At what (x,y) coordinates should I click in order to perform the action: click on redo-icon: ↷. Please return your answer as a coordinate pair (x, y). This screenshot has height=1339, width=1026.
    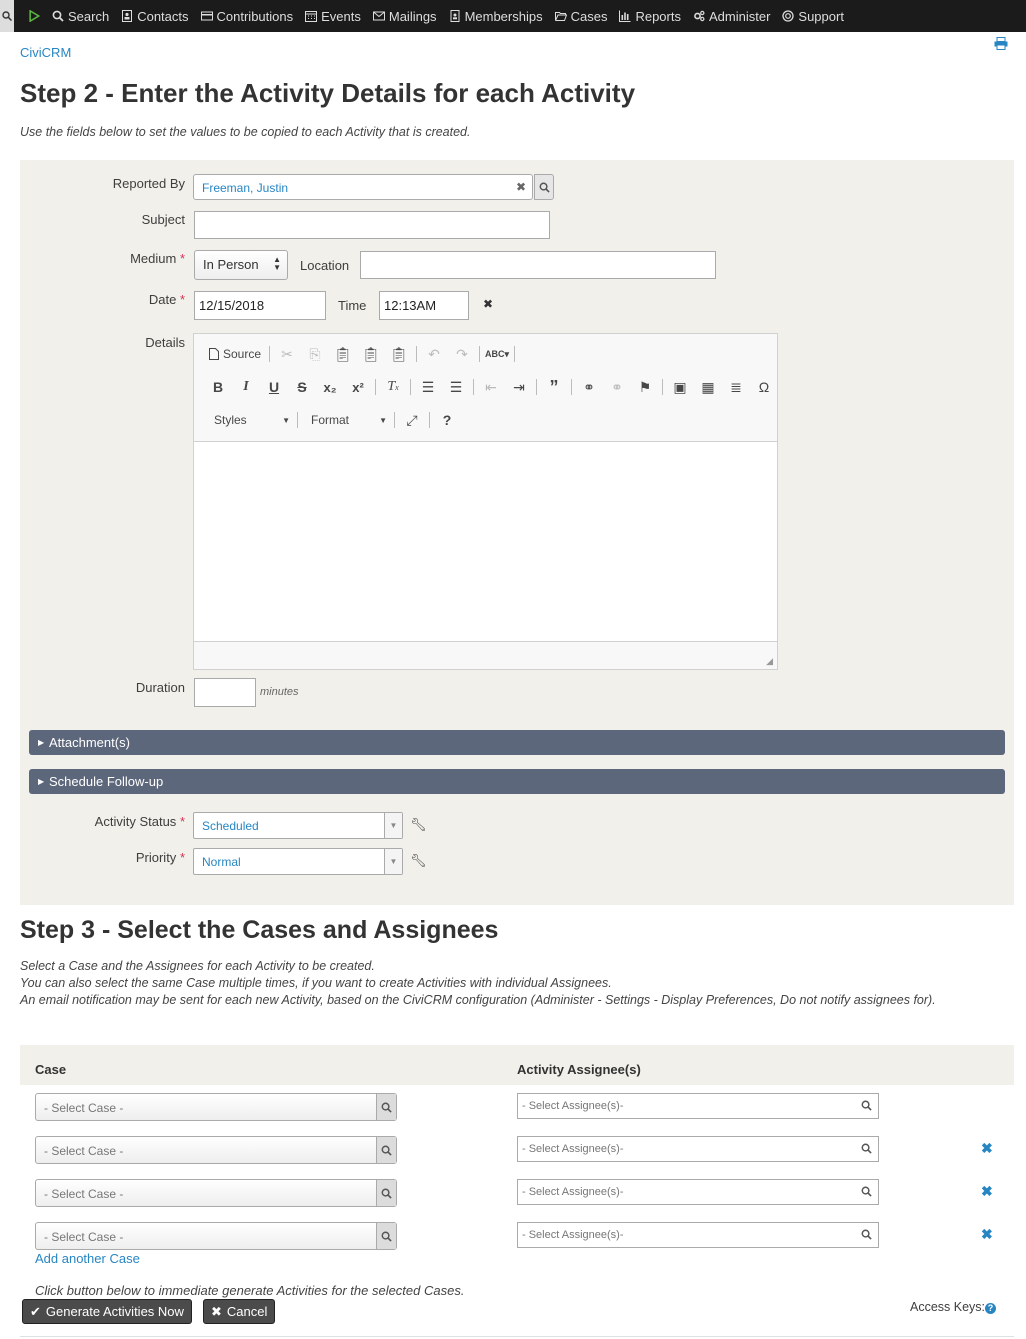
    Looking at the image, I should click on (462, 354).